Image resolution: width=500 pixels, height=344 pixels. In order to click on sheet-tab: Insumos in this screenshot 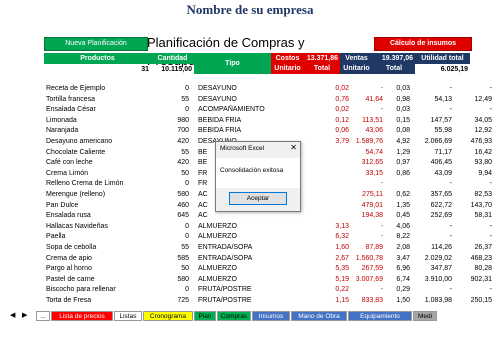, I will do `click(271, 316)`.